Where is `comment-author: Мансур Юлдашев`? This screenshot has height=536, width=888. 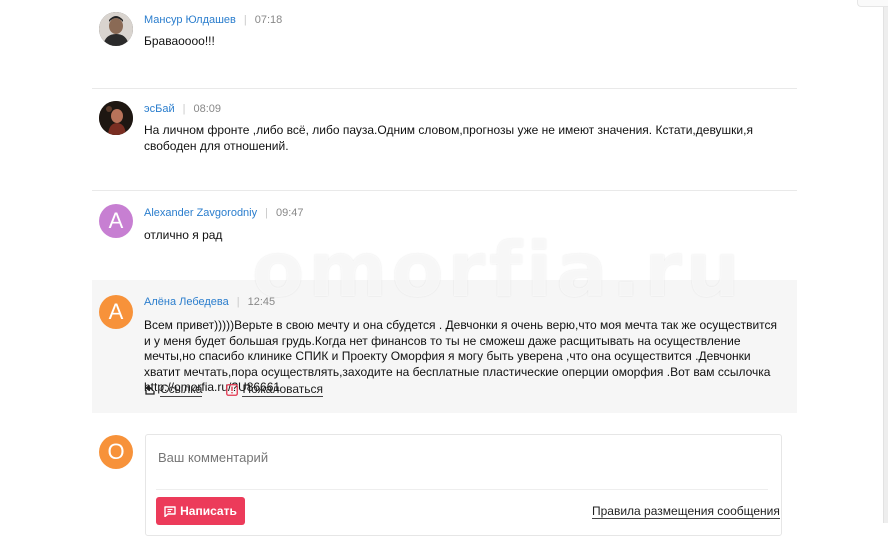 comment-author: Мансур Юлдашев is located at coordinates (190, 20).